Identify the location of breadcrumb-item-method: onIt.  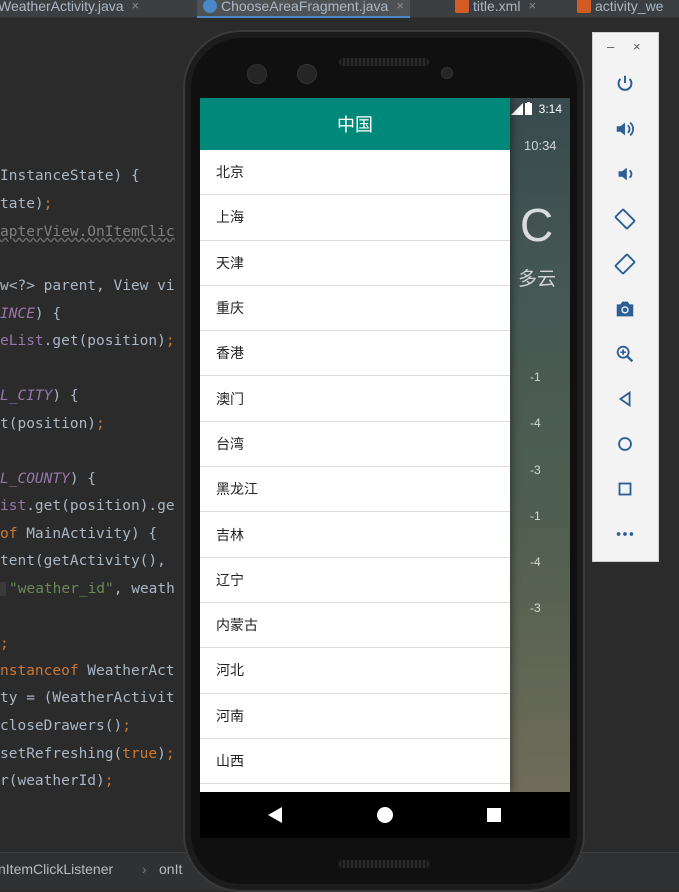
(170, 869).